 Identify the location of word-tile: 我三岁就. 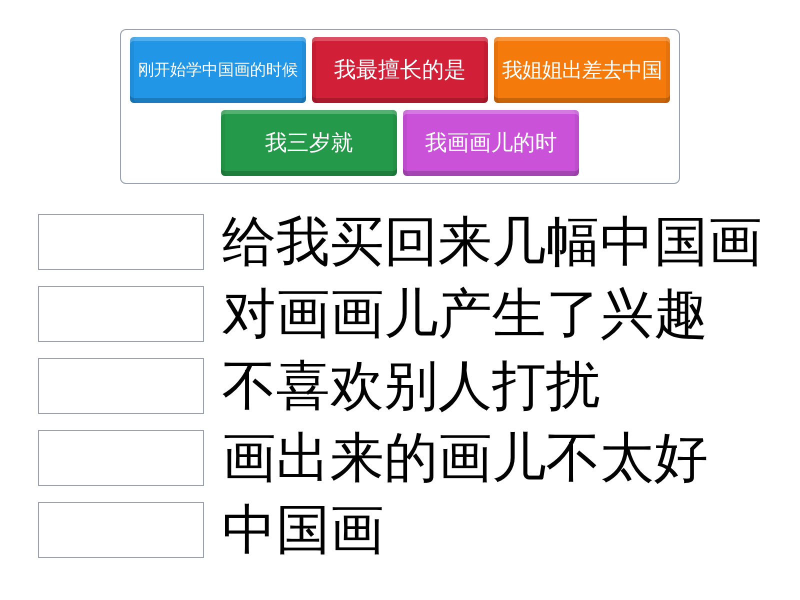
(309, 143).